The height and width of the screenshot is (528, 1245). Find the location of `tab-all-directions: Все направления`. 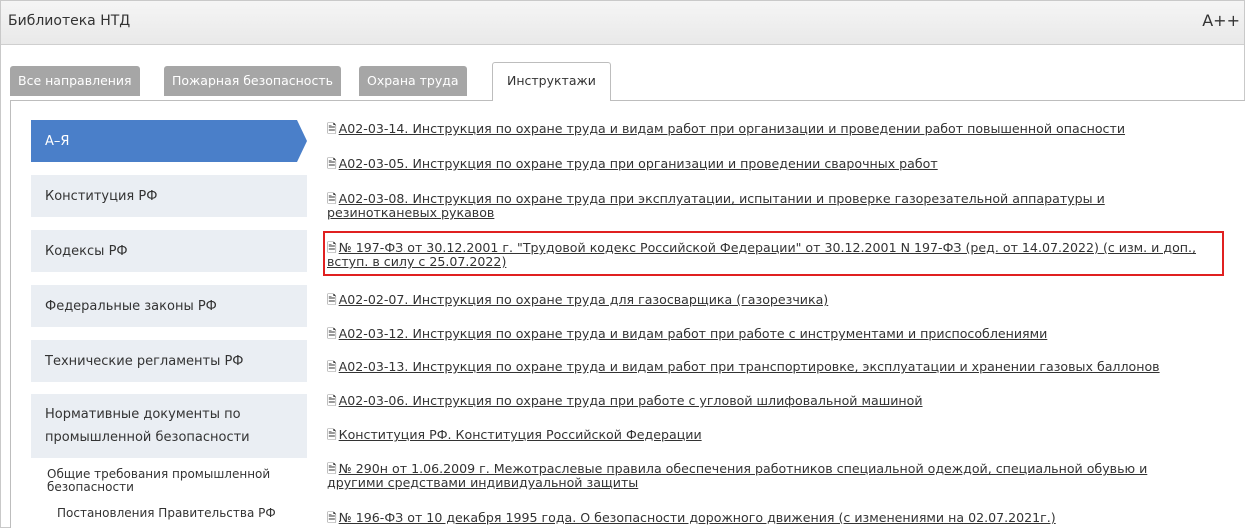

tab-all-directions: Все направления is located at coordinates (75, 81).